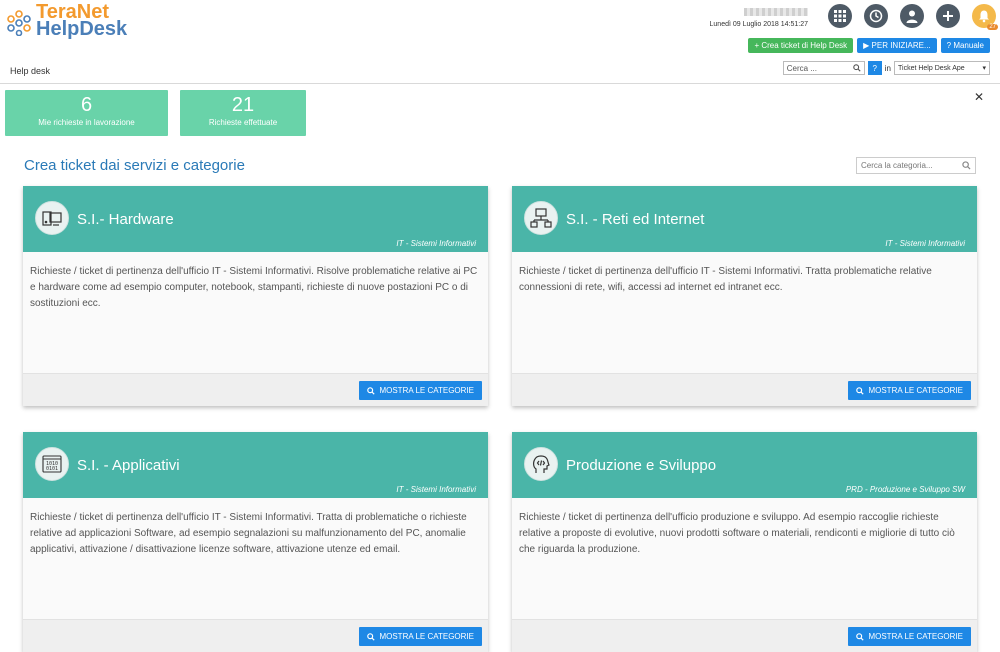  What do you see at coordinates (801, 45) in the screenshot?
I see `create-ticket-button: + Crea ticket di Help Desk` at bounding box center [801, 45].